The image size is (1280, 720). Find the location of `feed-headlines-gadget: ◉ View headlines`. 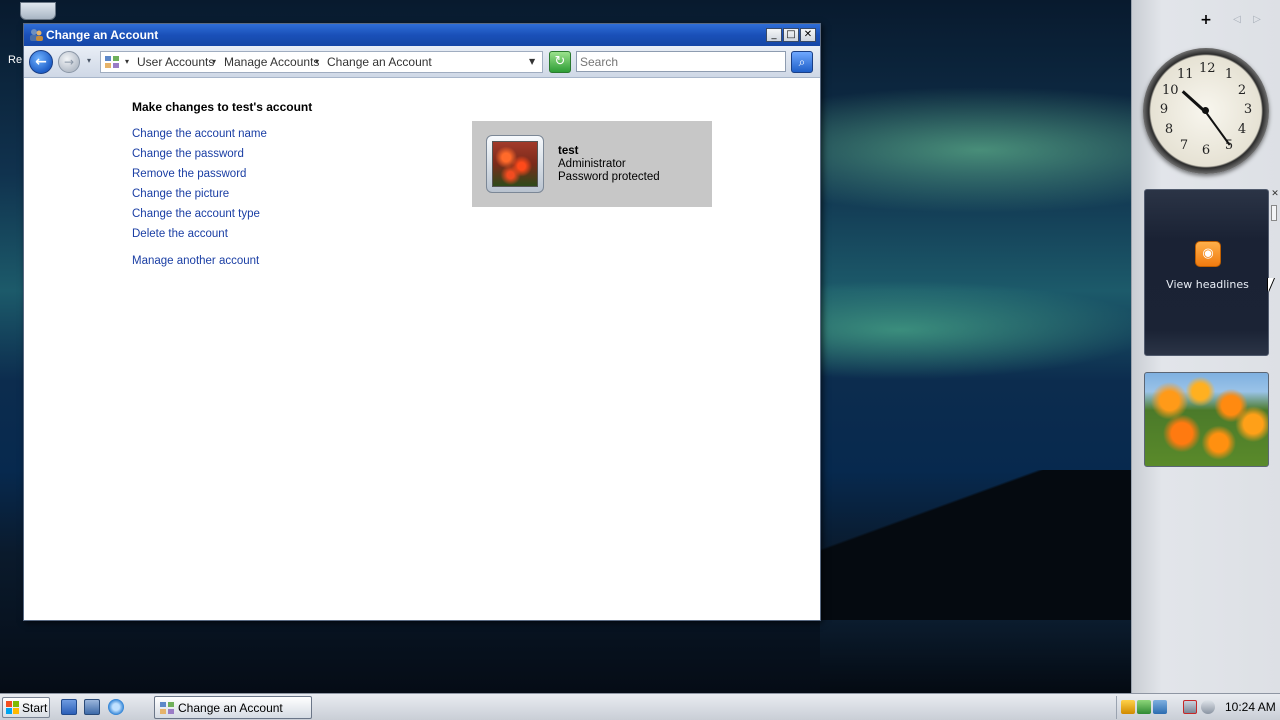

feed-headlines-gadget: ◉ View headlines is located at coordinates (1206, 272).